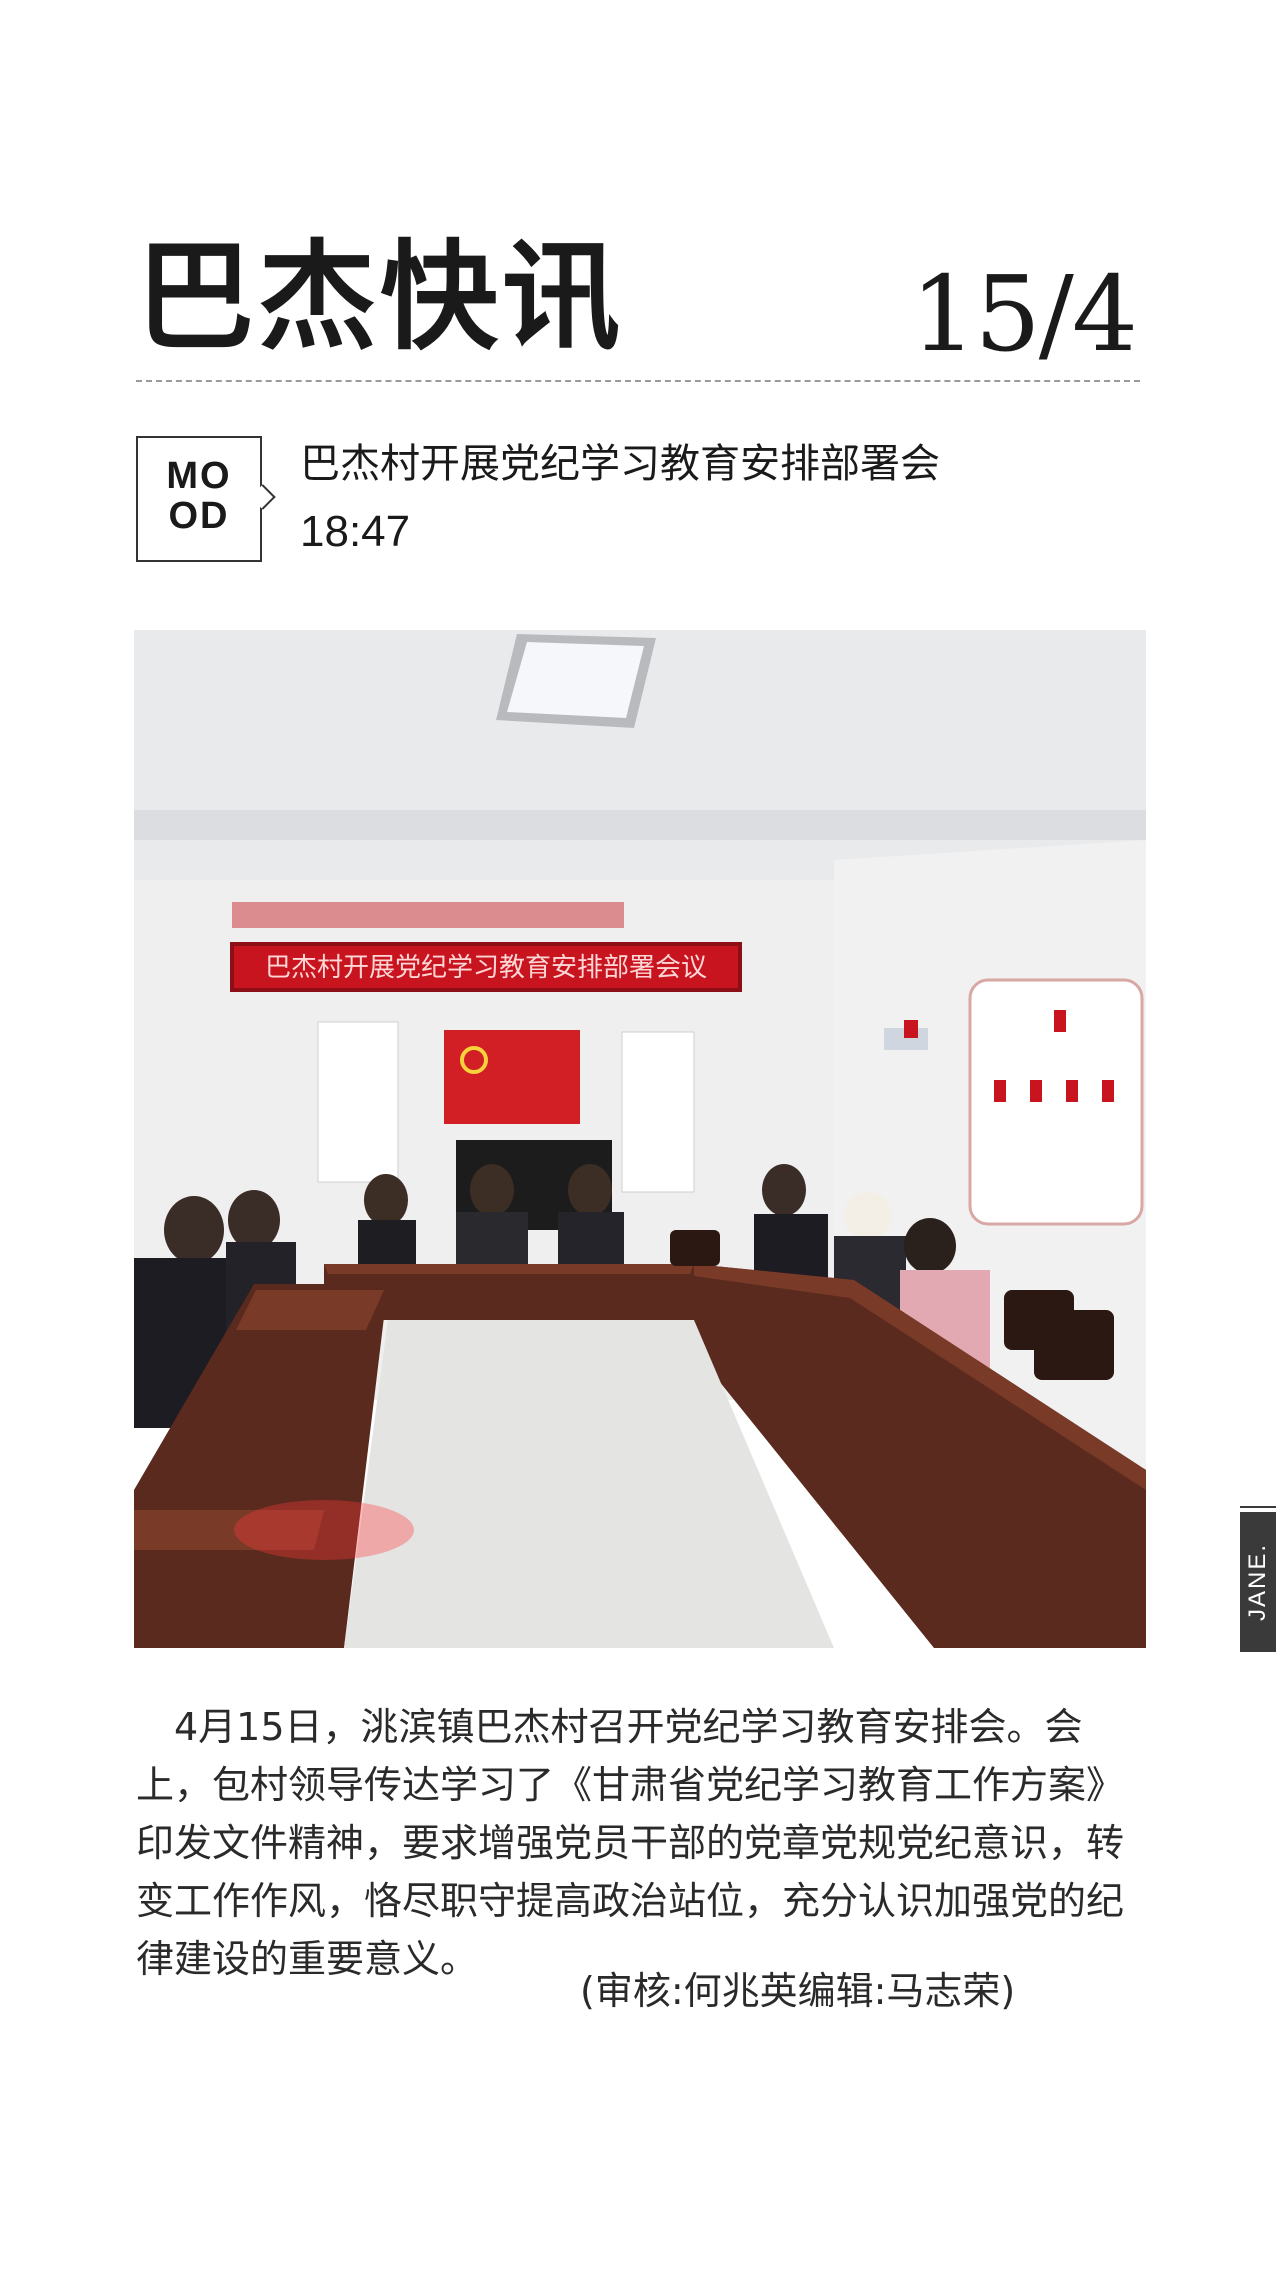 This screenshot has height=2275, width=1280. What do you see at coordinates (620, 464) in the screenshot?
I see `article-title: 巴杰村开展党纪学习教育安排部署会` at bounding box center [620, 464].